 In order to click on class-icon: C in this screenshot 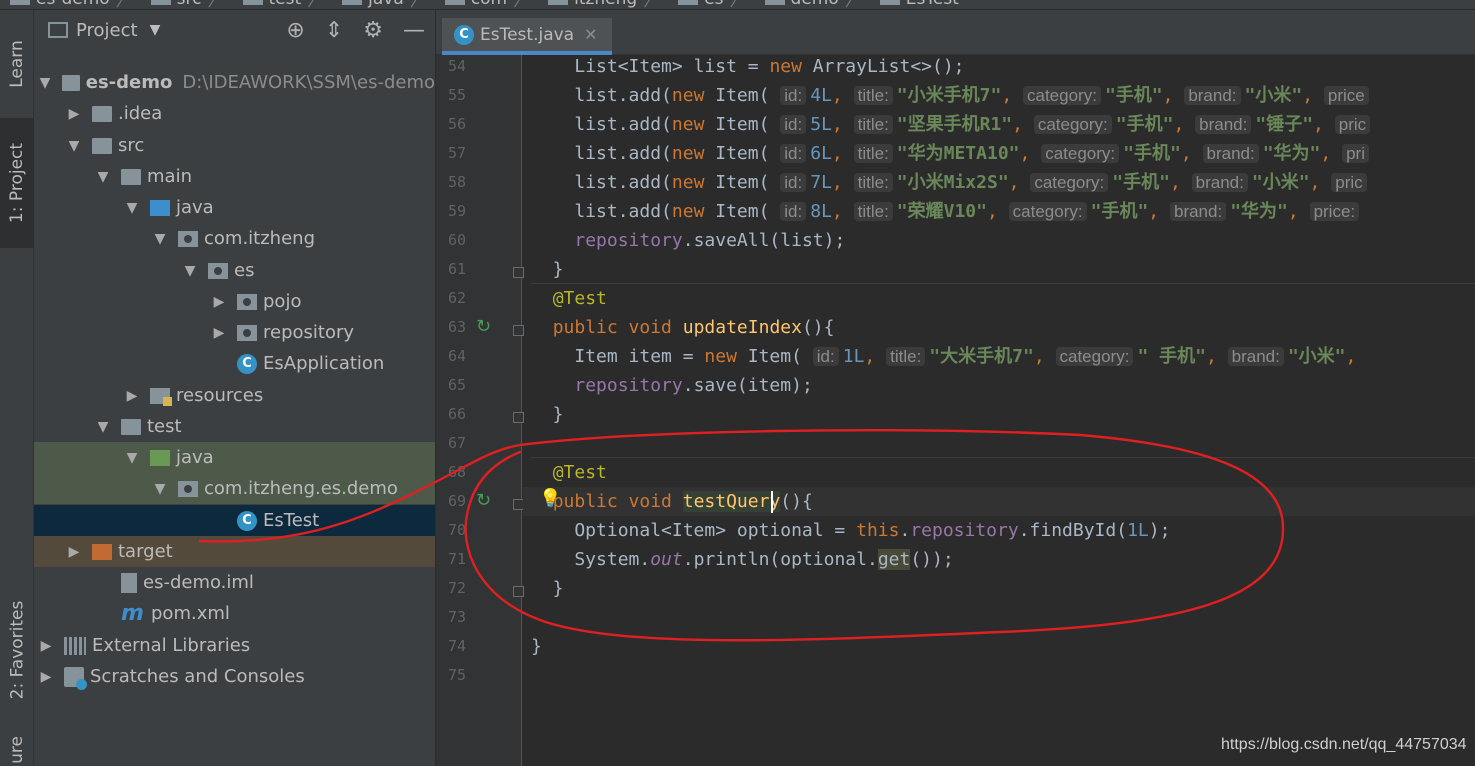, I will do `click(247, 520)`.